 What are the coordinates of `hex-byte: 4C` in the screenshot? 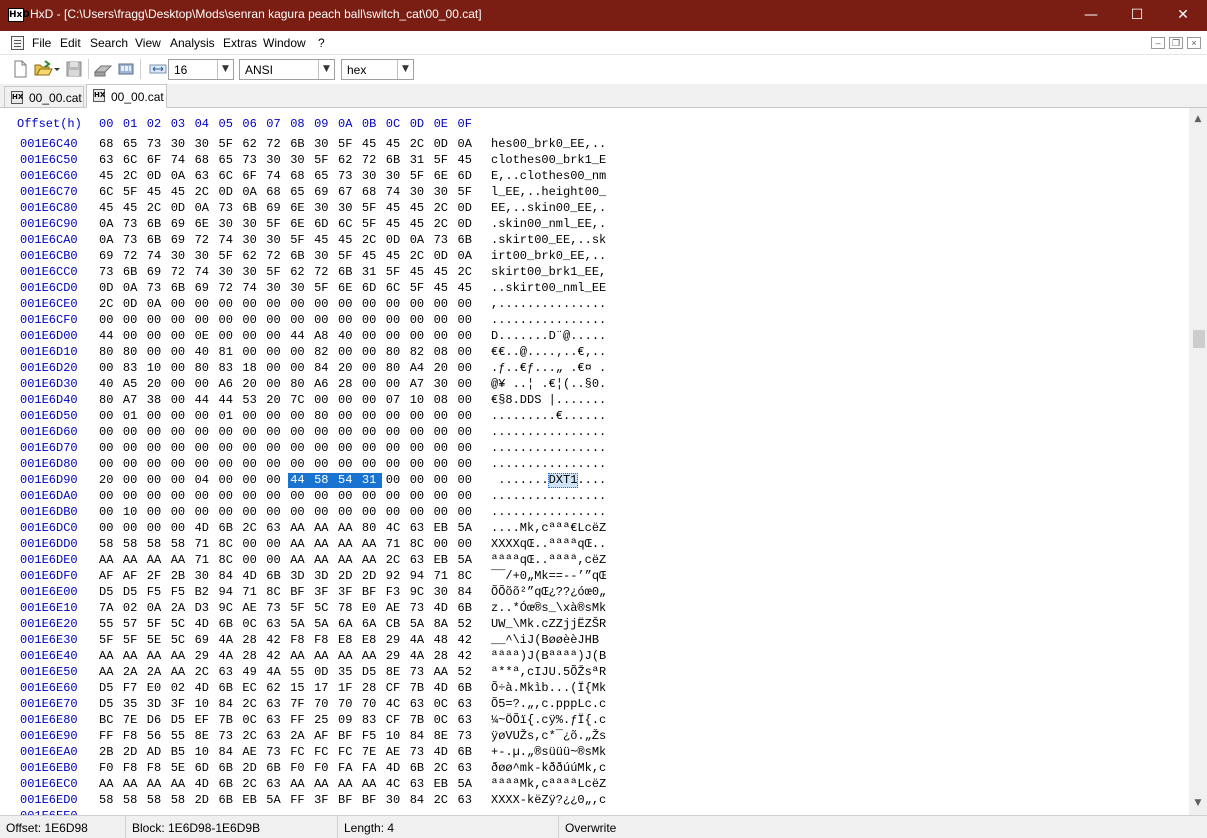 It's located at (397, 785).